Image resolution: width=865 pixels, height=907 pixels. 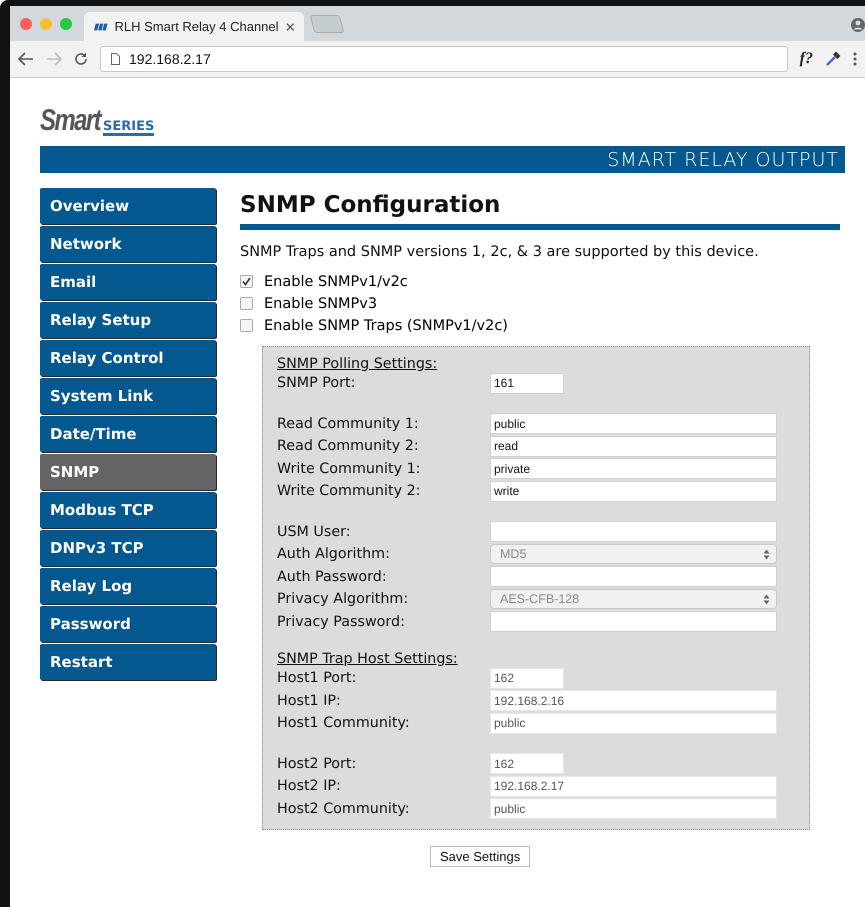 I want to click on profile-icon, so click(x=858, y=25).